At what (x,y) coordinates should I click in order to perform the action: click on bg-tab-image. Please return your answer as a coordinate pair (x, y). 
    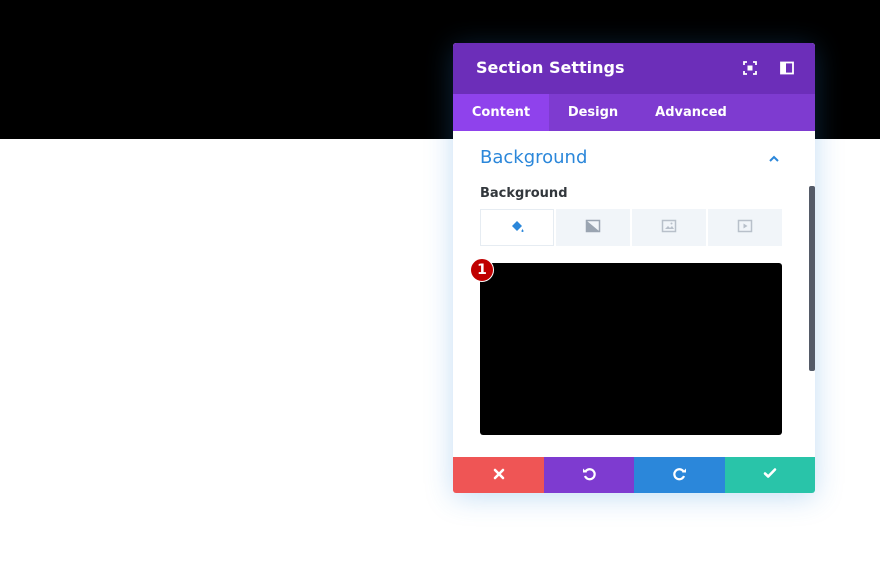
    Looking at the image, I should click on (669, 227).